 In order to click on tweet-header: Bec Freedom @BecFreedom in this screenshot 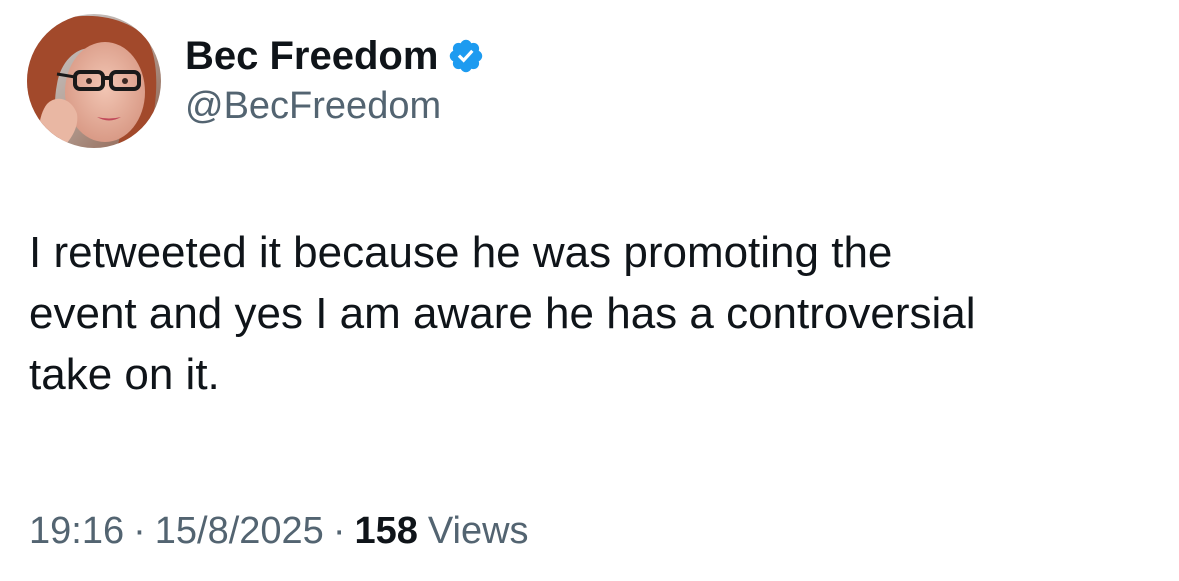, I will do `click(256, 81)`.